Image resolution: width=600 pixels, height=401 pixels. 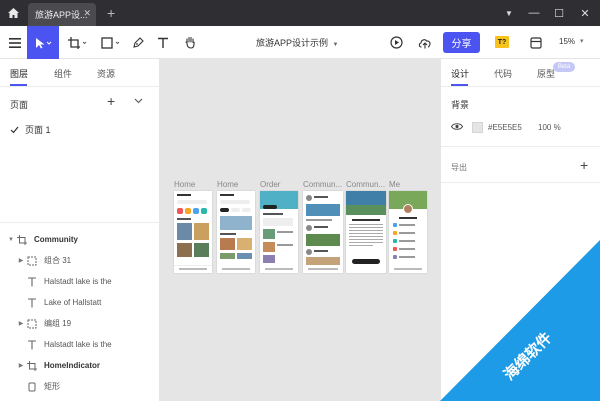 What do you see at coordinates (32, 387) in the screenshot?
I see `rectangle-icon` at bounding box center [32, 387].